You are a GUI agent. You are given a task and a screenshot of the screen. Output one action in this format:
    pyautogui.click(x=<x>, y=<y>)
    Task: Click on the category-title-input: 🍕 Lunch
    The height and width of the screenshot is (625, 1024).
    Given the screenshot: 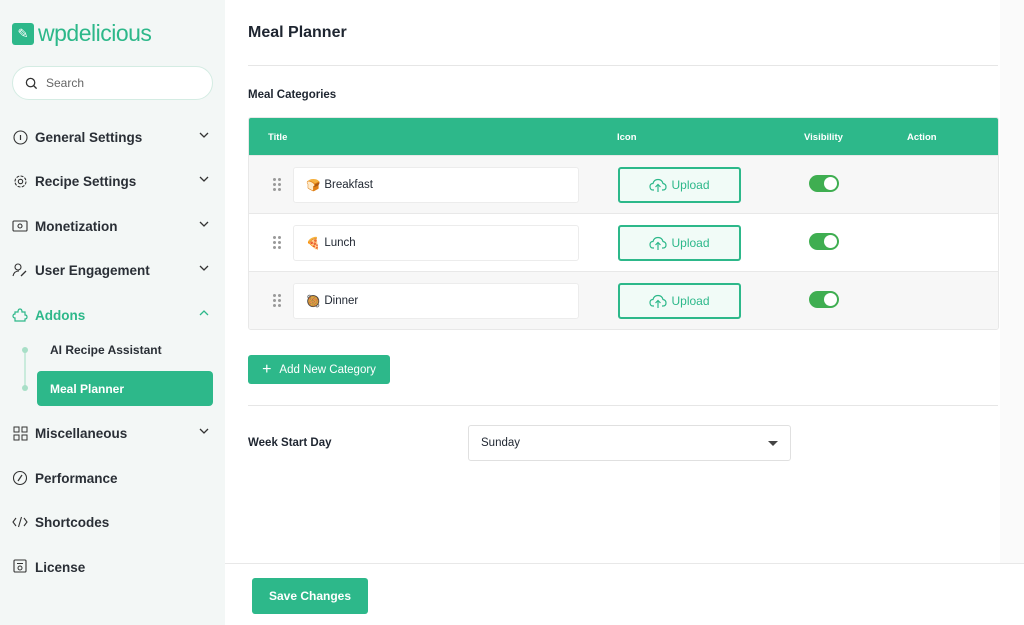 What is the action you would take?
    pyautogui.click(x=436, y=243)
    